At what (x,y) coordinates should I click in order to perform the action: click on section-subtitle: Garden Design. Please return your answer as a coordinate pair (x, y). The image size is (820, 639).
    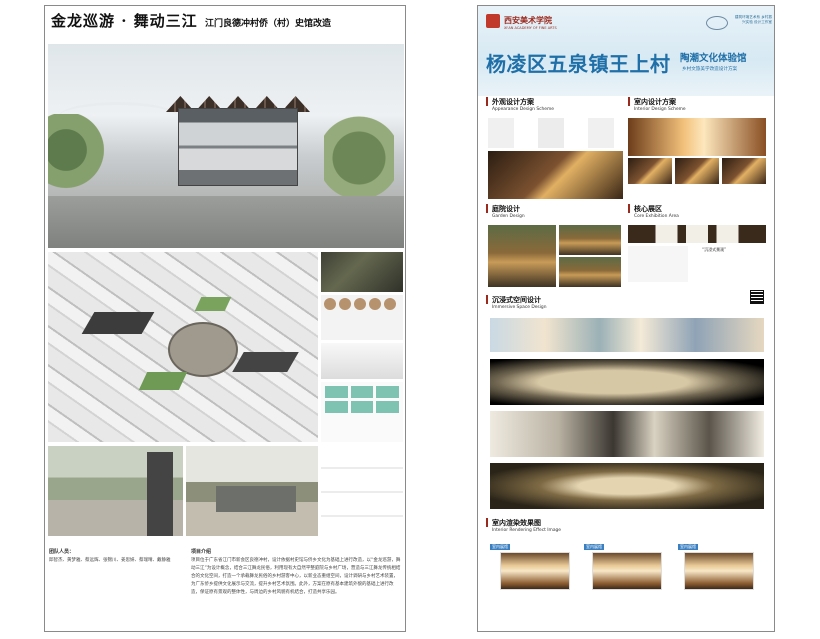
    Looking at the image, I should click on (508, 216).